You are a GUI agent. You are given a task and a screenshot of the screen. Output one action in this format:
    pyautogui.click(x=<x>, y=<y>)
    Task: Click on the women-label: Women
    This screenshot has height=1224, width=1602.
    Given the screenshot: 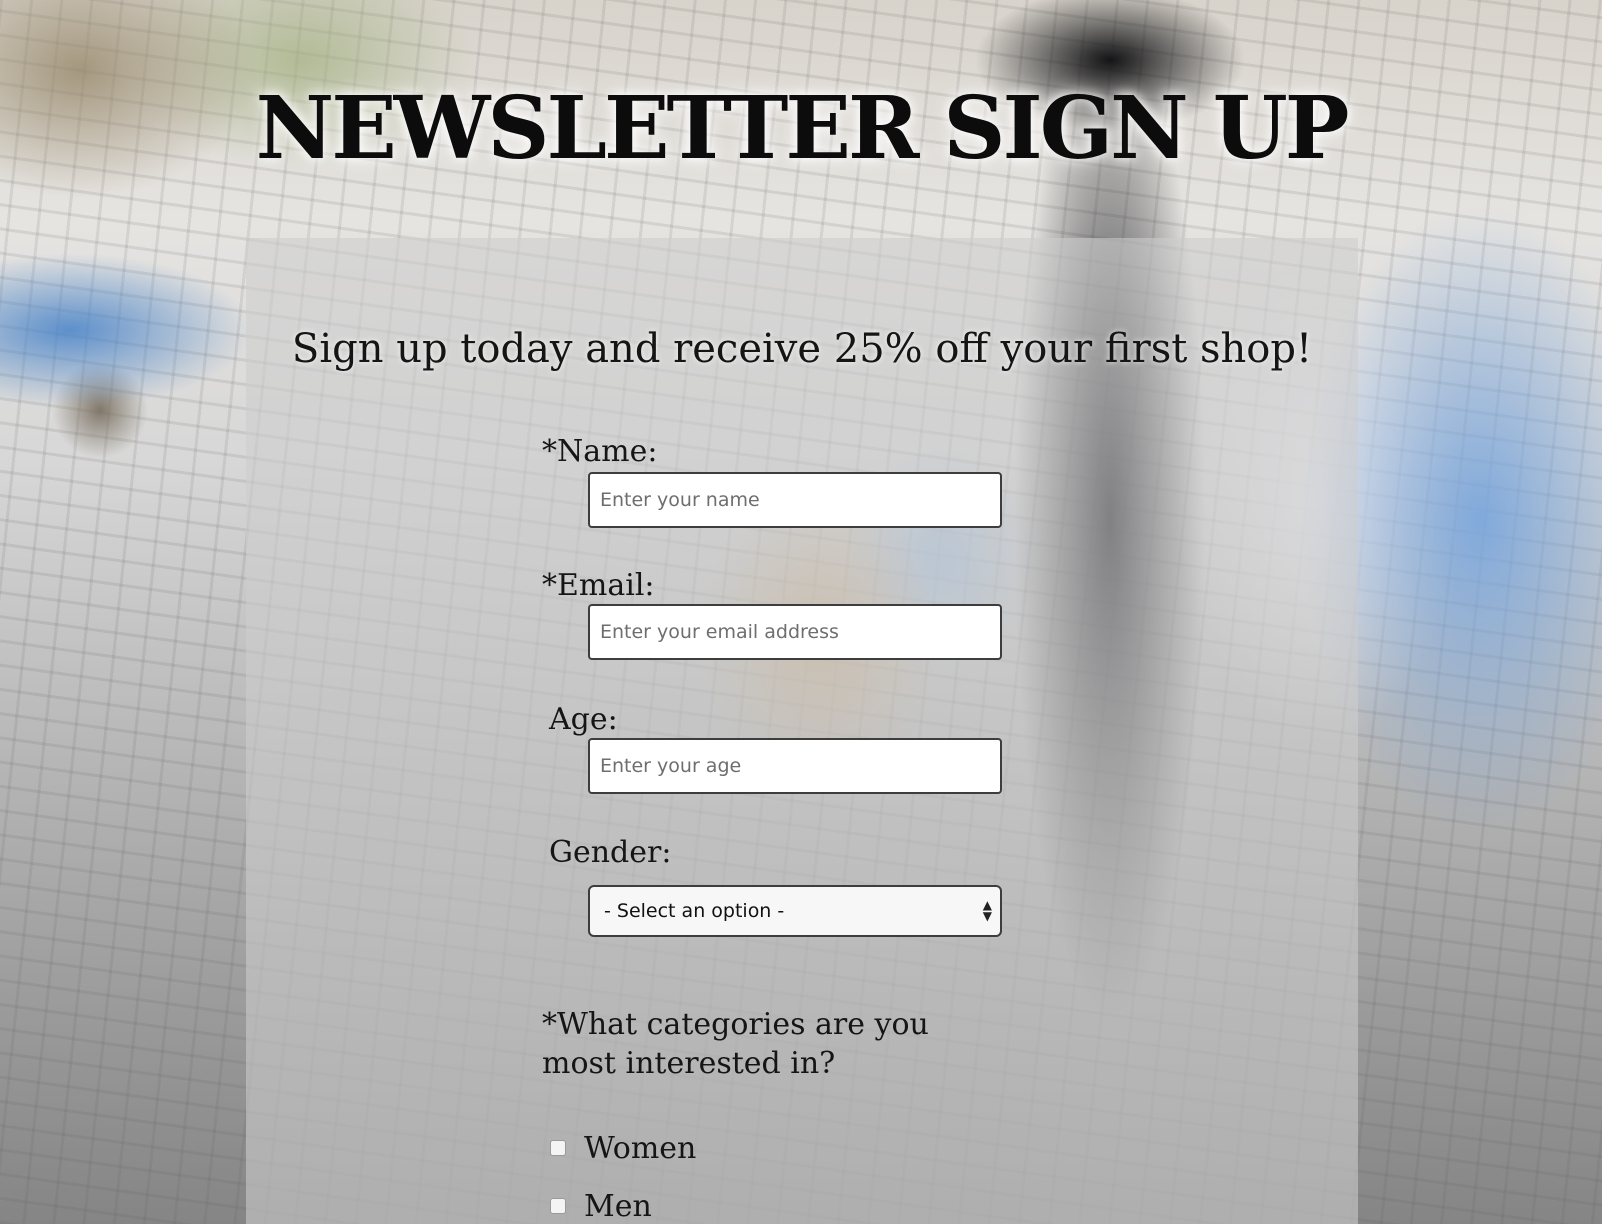 What is the action you would take?
    pyautogui.click(x=640, y=1148)
    